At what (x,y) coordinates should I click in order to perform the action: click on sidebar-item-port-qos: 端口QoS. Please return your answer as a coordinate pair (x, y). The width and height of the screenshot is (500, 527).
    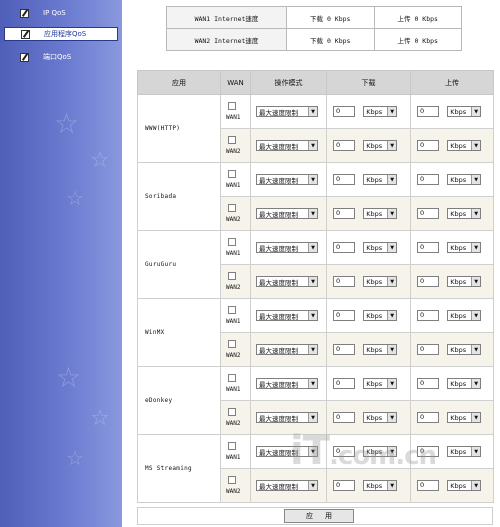
    Looking at the image, I should click on (61, 57).